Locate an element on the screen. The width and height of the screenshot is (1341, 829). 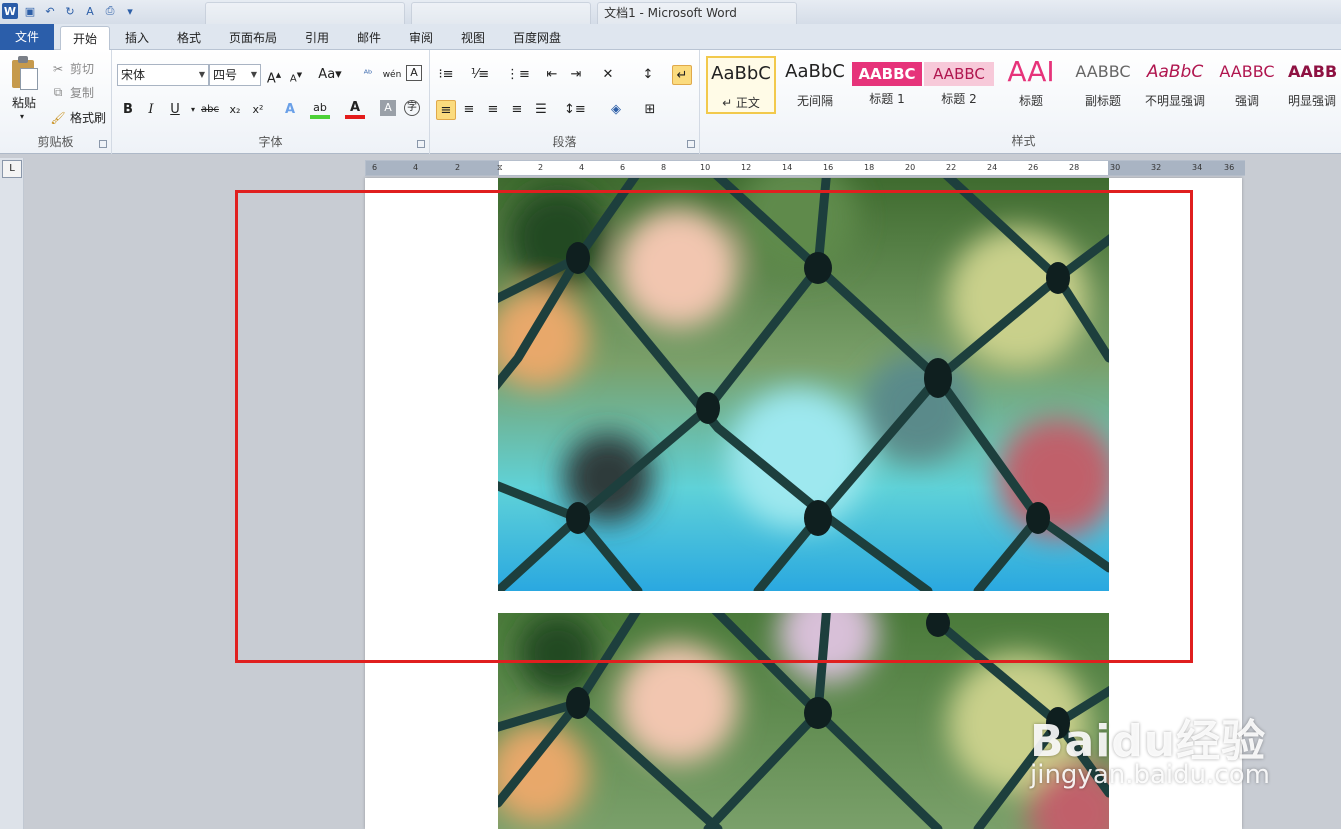
copy-icon: ⧉ is located at coordinates (58, 92).